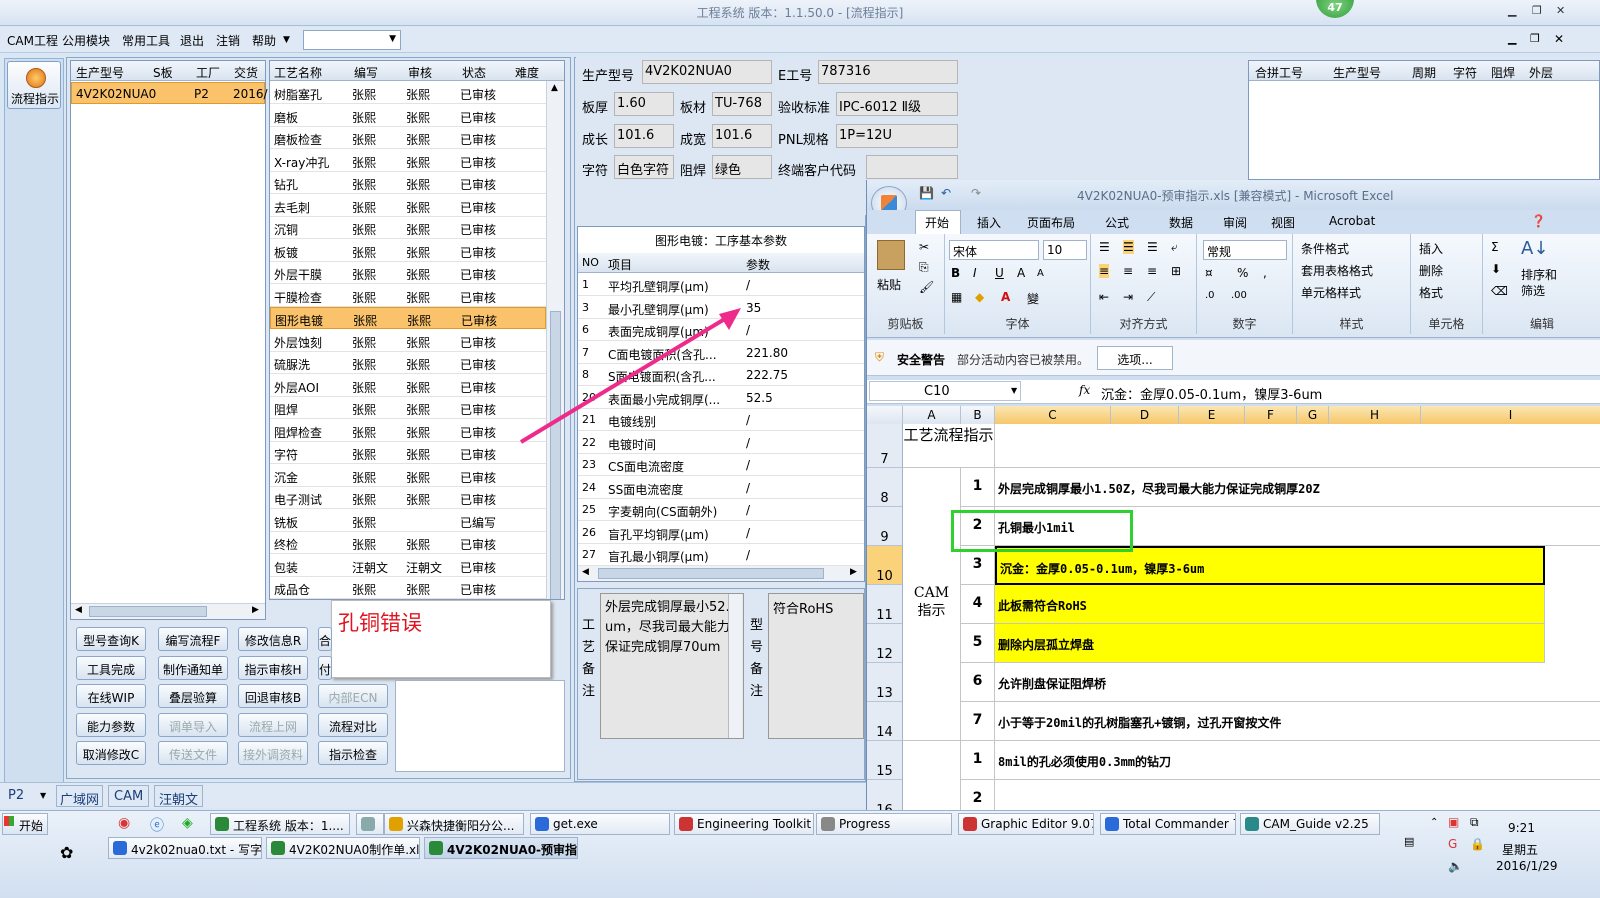 The height and width of the screenshot is (898, 1600). What do you see at coordinates (1128, 297) in the screenshot?
I see `indent-icon: ⇥` at bounding box center [1128, 297].